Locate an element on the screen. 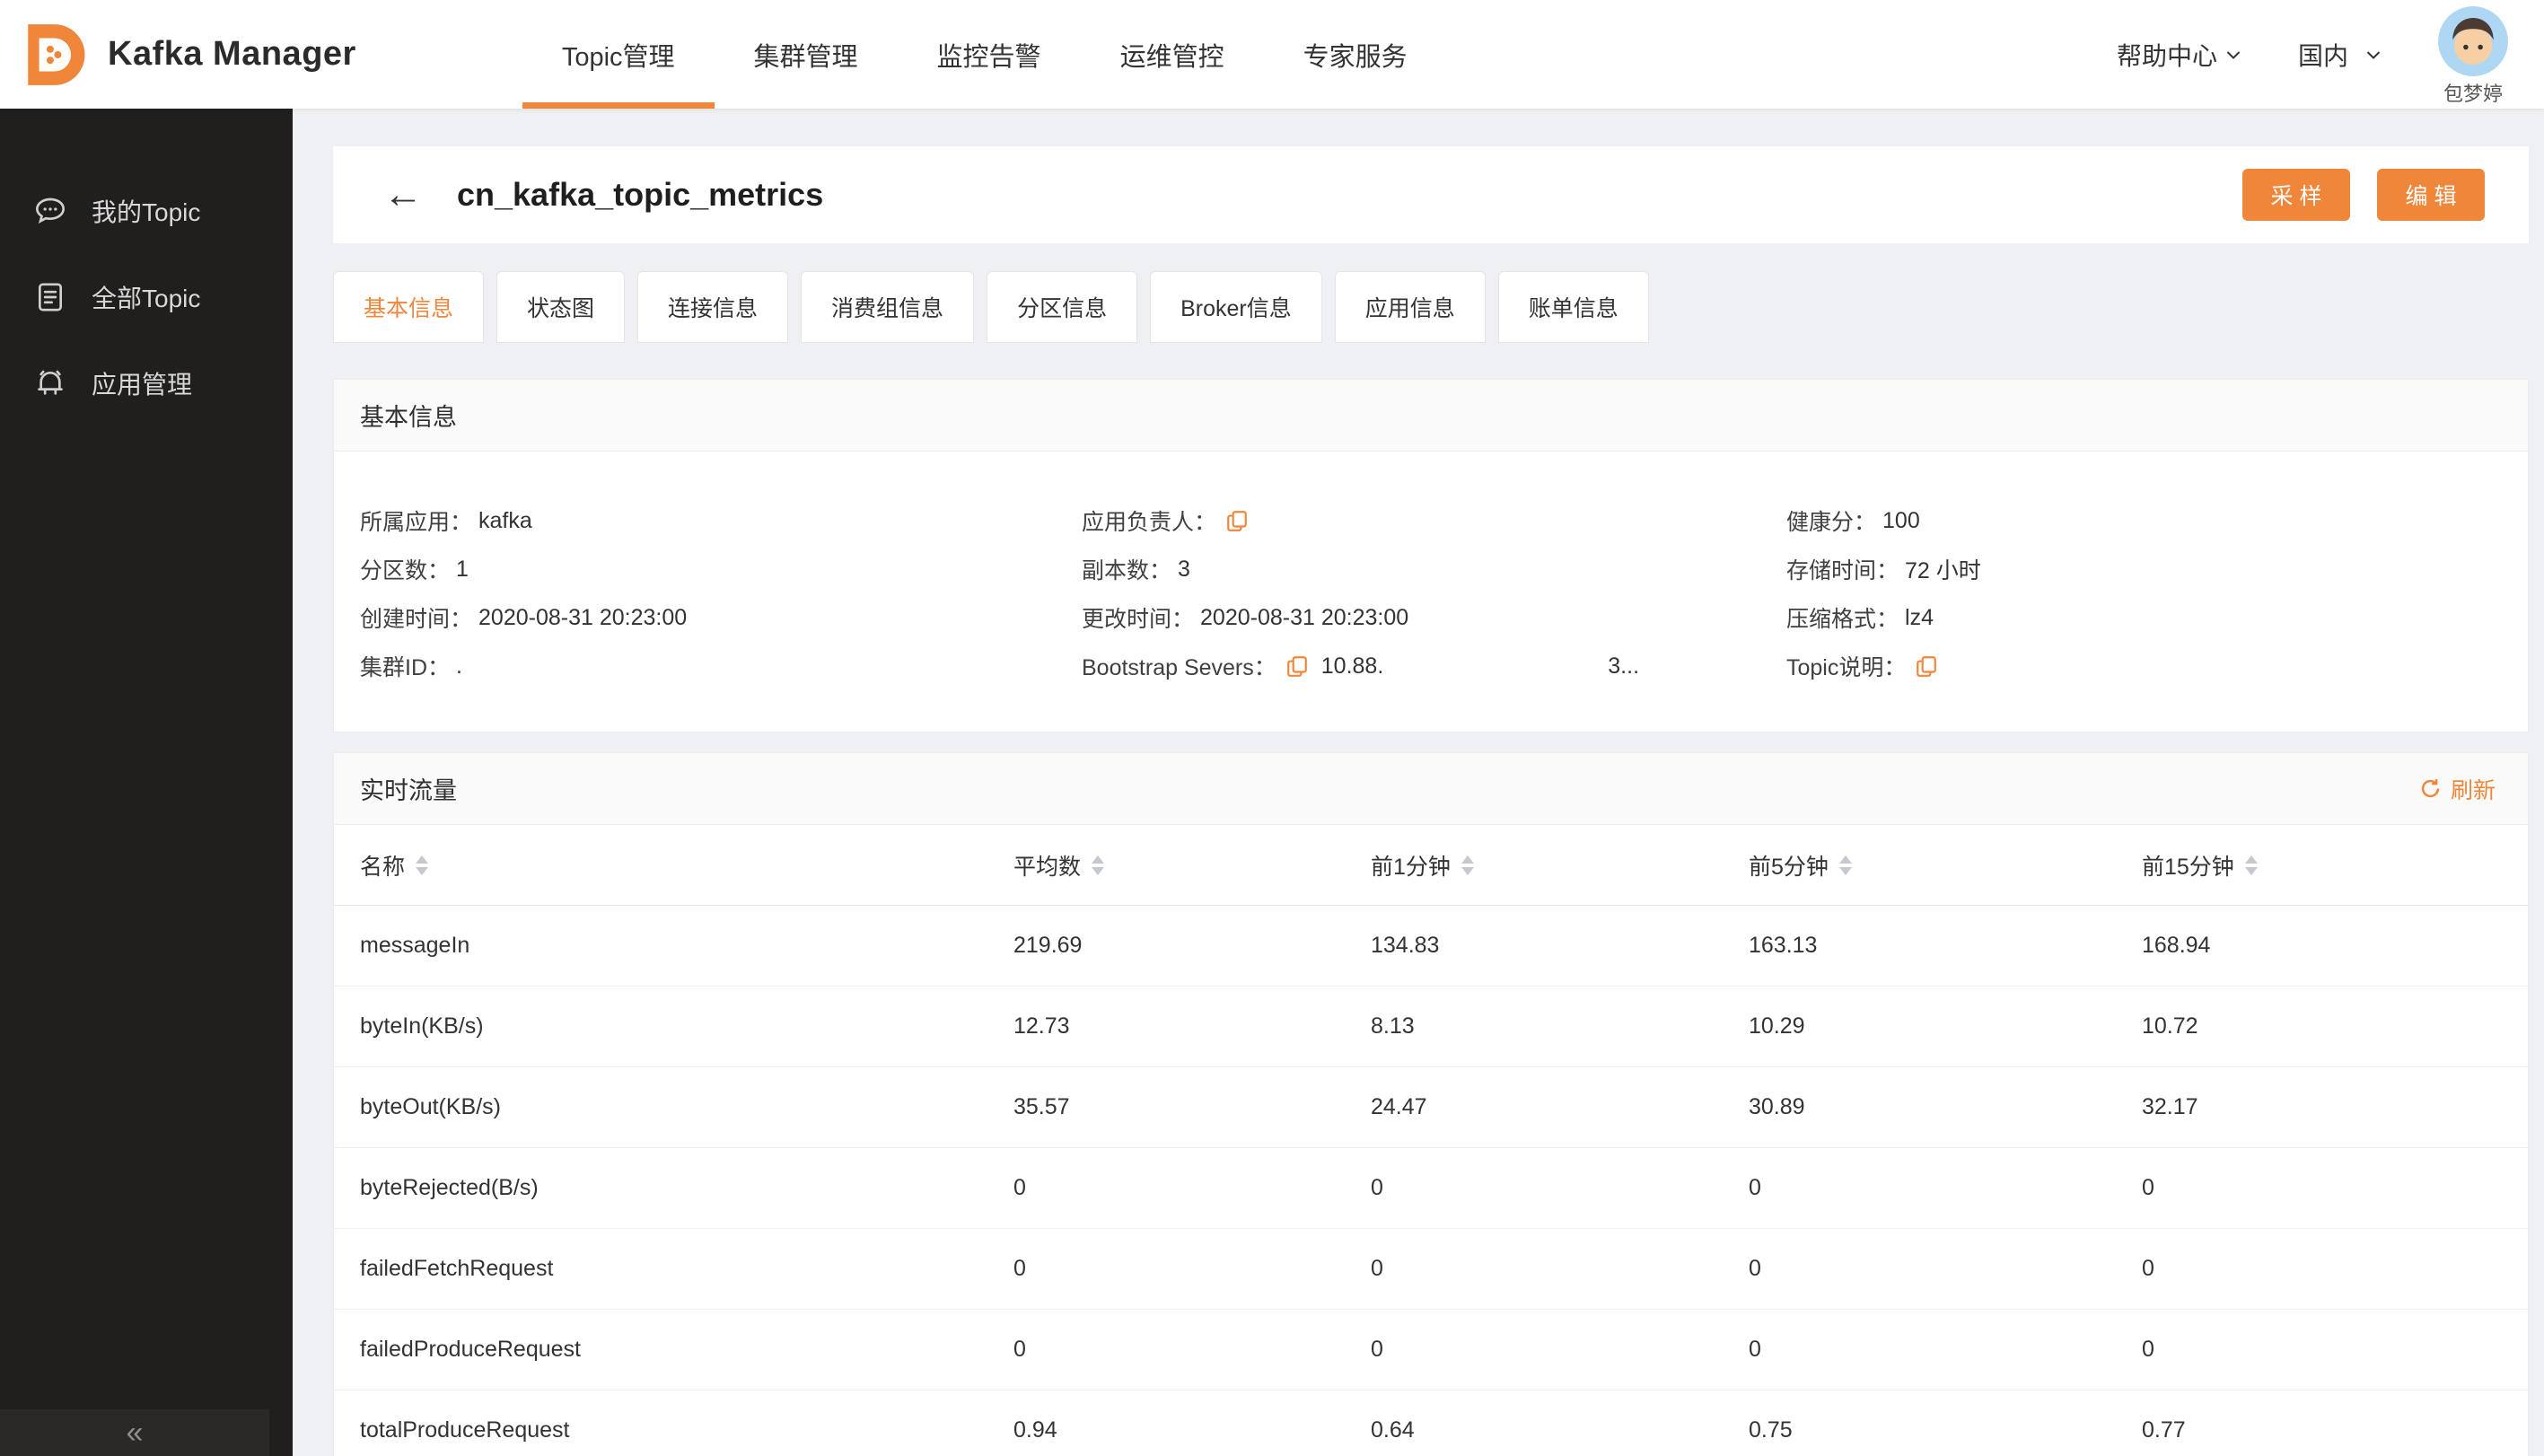 The width and height of the screenshot is (2544, 1456). user-profile: 包梦婷 is located at coordinates (2473, 56).